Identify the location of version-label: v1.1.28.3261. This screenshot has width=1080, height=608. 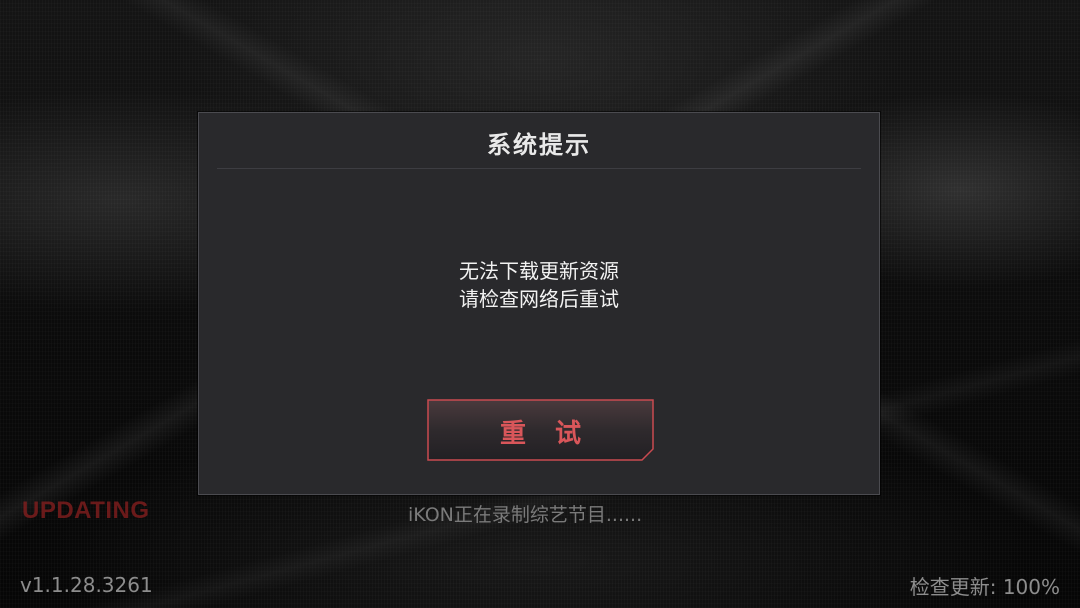
(86, 585).